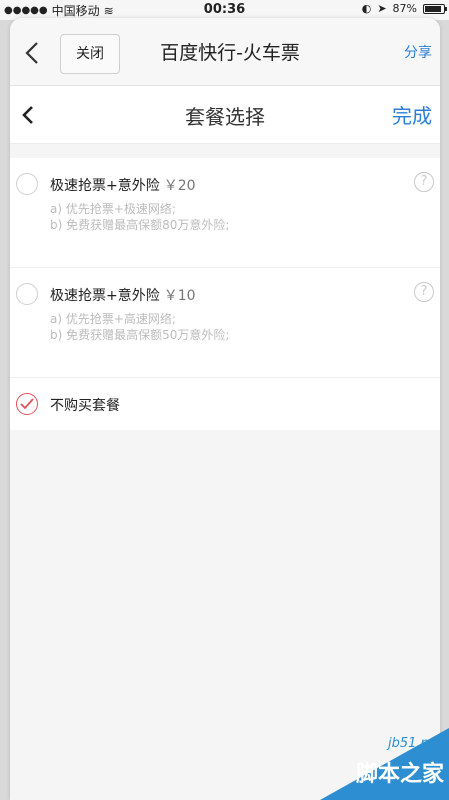  Describe the element at coordinates (224, 10) in the screenshot. I see `status-bar: ●●●●● 中国移动 ≋ 00:36 ◐ ➤ 87%` at that location.